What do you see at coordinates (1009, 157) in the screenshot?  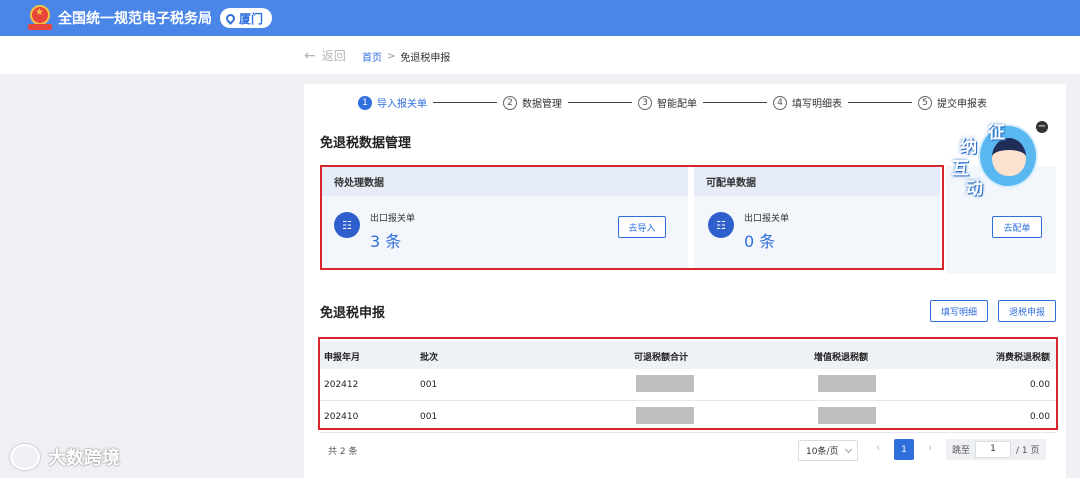 I see `mascot-avatar-icon` at bounding box center [1009, 157].